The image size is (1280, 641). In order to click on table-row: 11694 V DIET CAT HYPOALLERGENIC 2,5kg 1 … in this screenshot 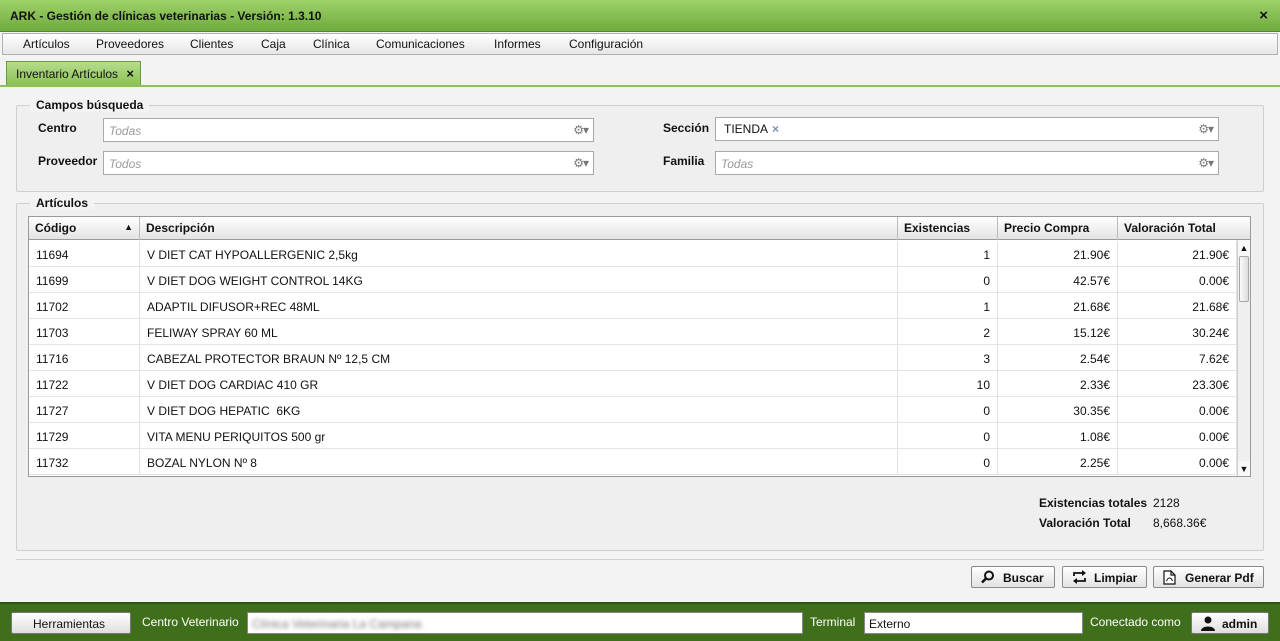, I will do `click(633, 254)`.